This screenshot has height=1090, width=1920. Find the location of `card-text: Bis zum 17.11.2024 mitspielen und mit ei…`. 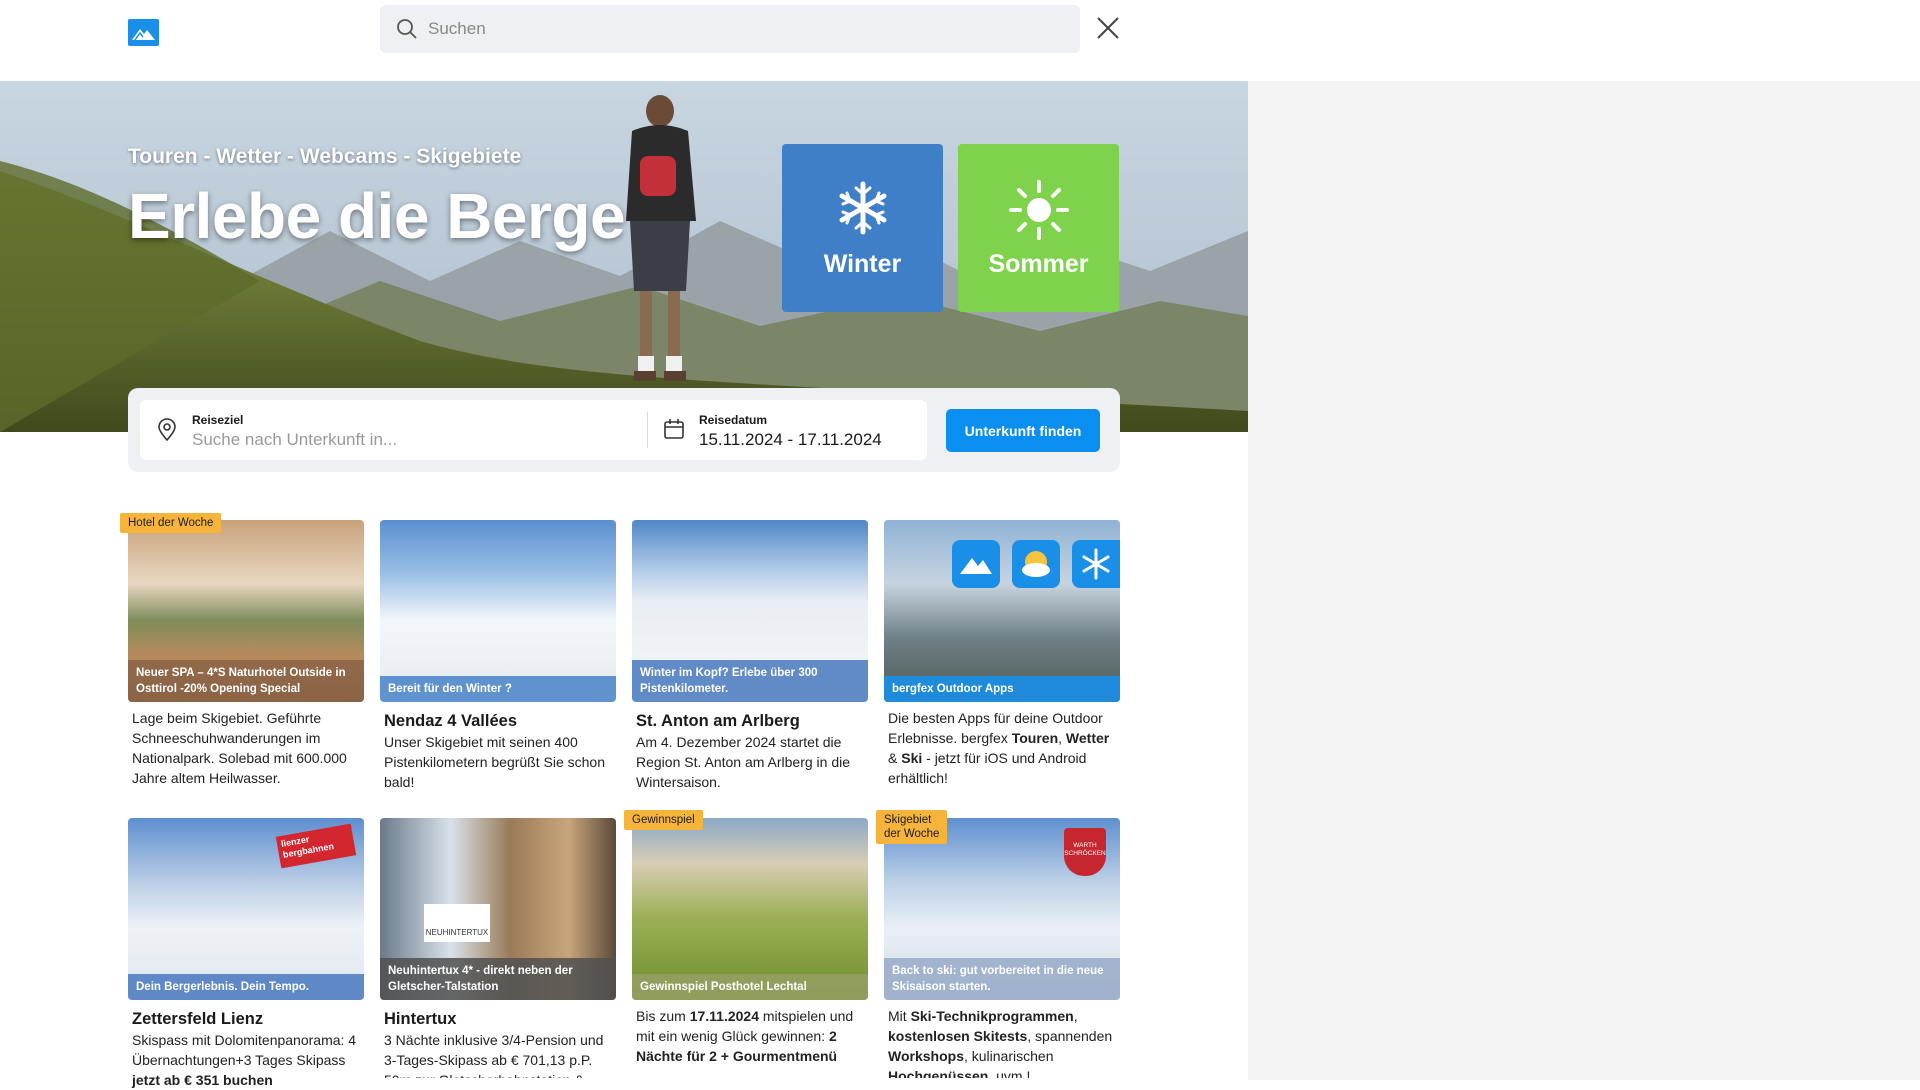

card-text: Bis zum 17.11.2024 mitspielen und mit ei… is located at coordinates (745, 1036).